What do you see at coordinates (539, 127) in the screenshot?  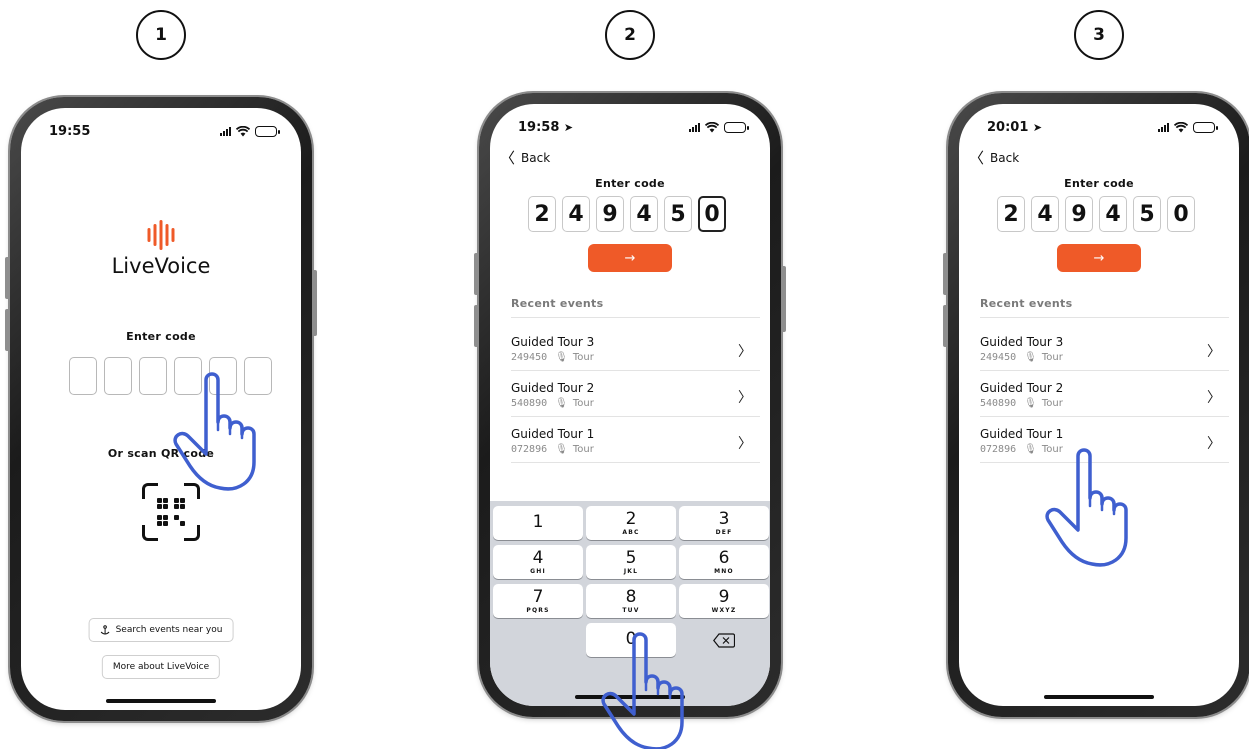 I see `status-time: 19:58` at bounding box center [539, 127].